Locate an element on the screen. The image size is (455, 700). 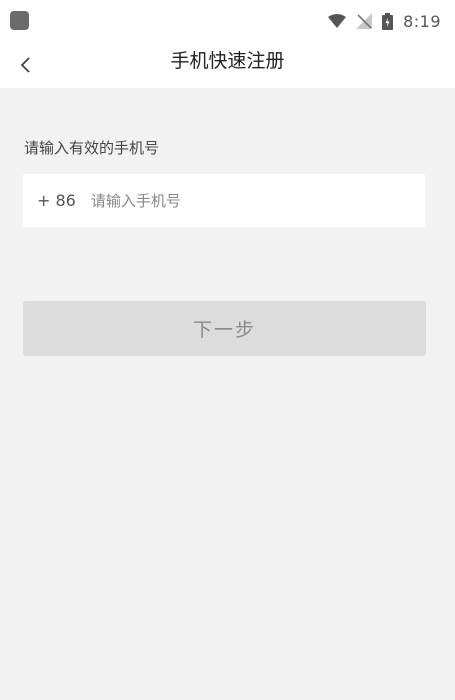
phone-field: + 86 is located at coordinates (224, 200).